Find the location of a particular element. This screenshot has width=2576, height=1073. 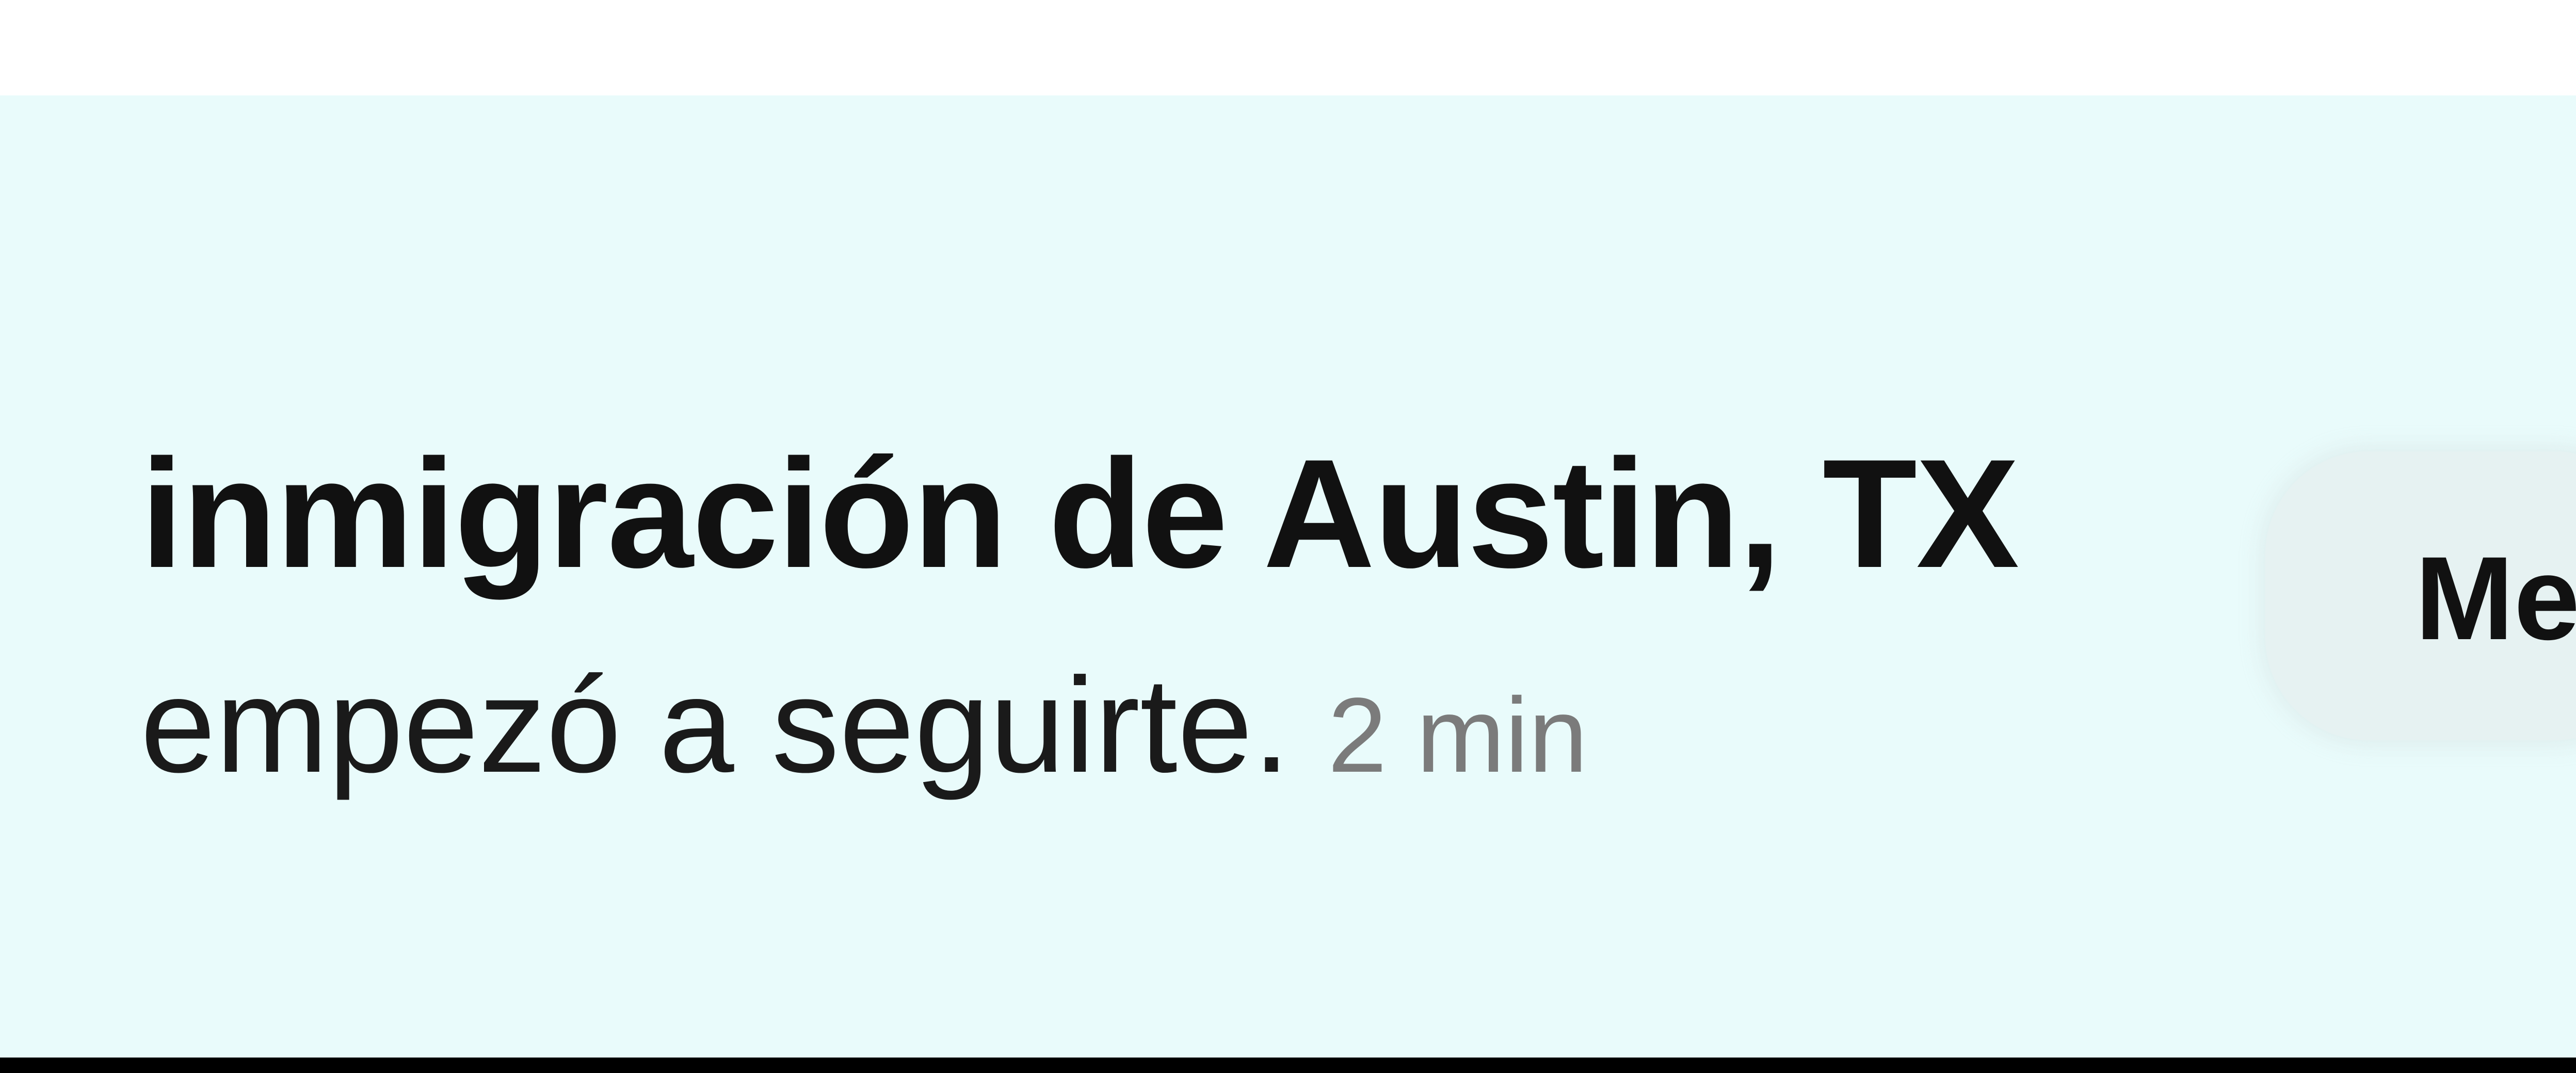

follow-back-button: Me is located at coordinates (2421, 596).